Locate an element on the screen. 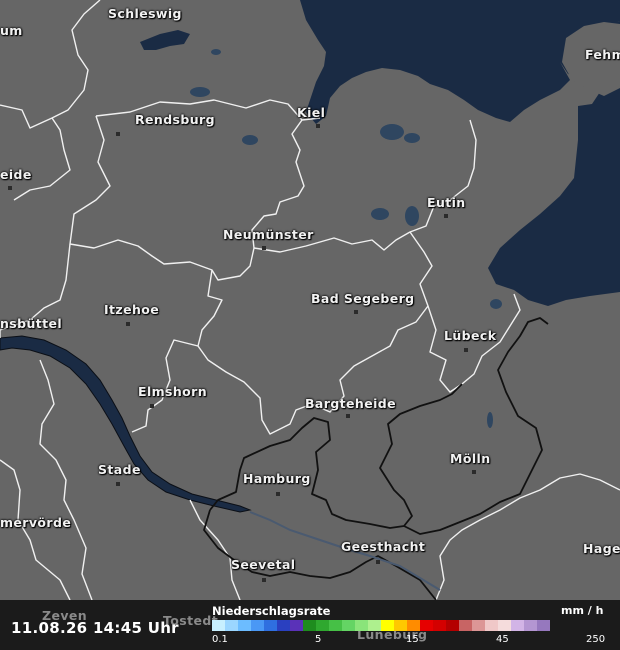 The image size is (620, 650). city-label-heide: eide is located at coordinates (16, 174).